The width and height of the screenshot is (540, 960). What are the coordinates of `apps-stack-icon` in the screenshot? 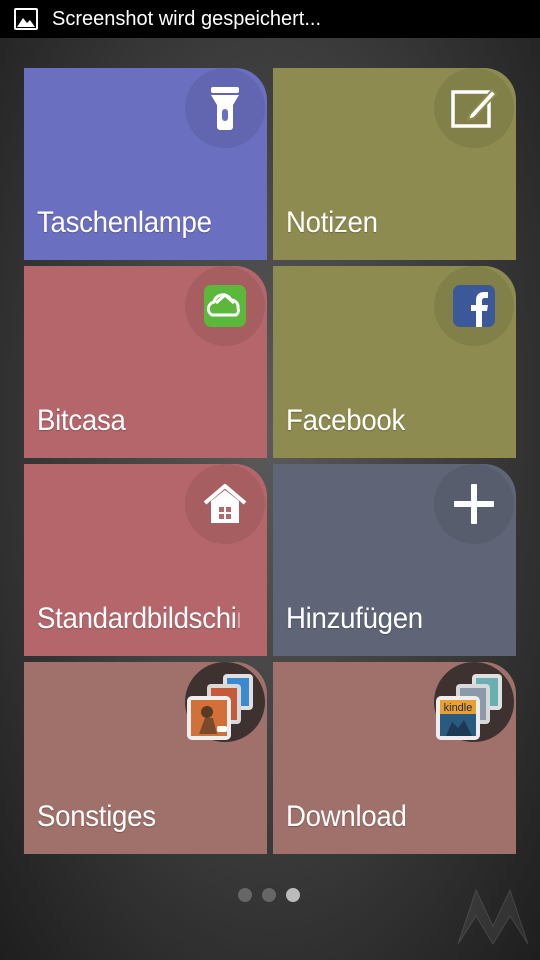 It's located at (225, 702).